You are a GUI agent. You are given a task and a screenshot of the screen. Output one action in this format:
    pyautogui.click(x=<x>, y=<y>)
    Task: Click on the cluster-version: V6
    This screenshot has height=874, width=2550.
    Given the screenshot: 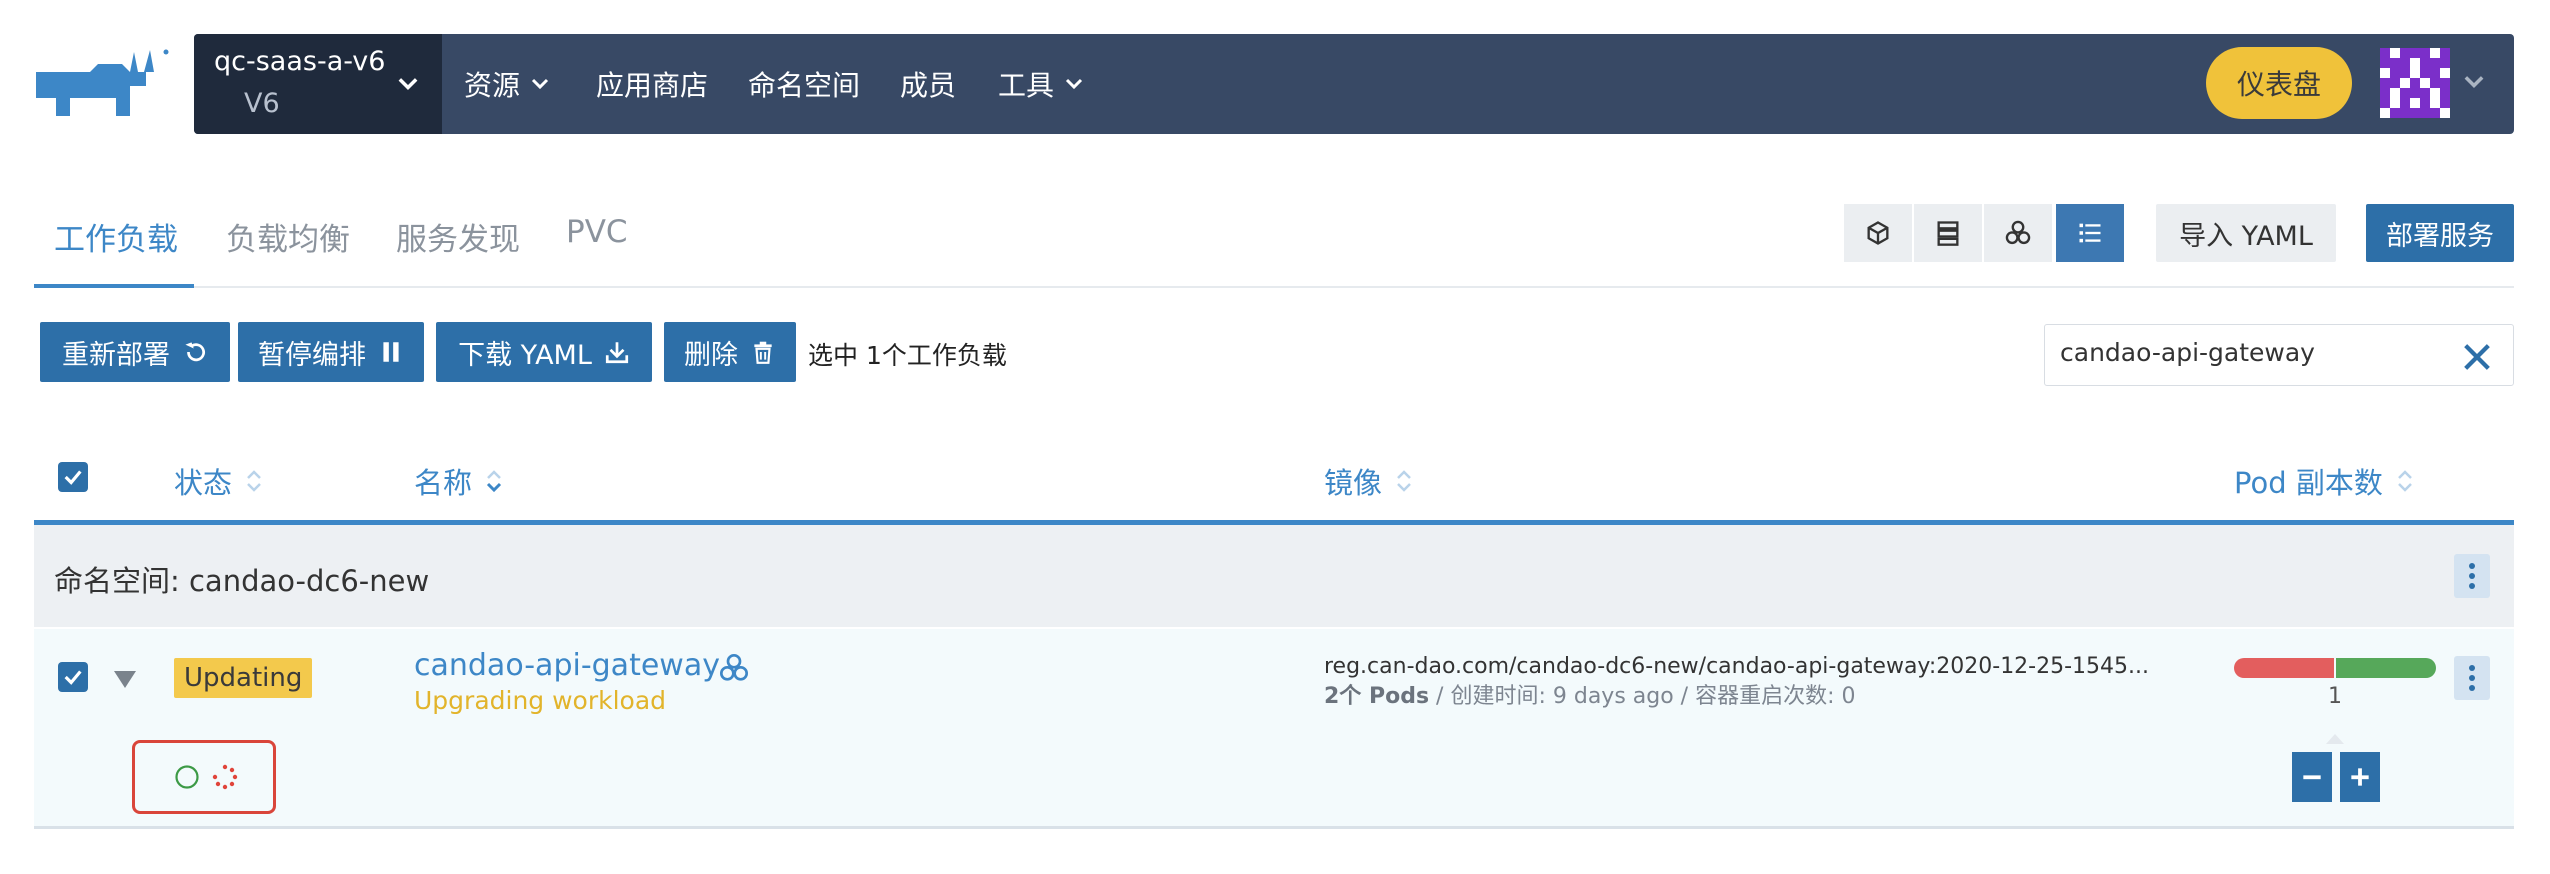 What is the action you would take?
    pyautogui.click(x=262, y=103)
    